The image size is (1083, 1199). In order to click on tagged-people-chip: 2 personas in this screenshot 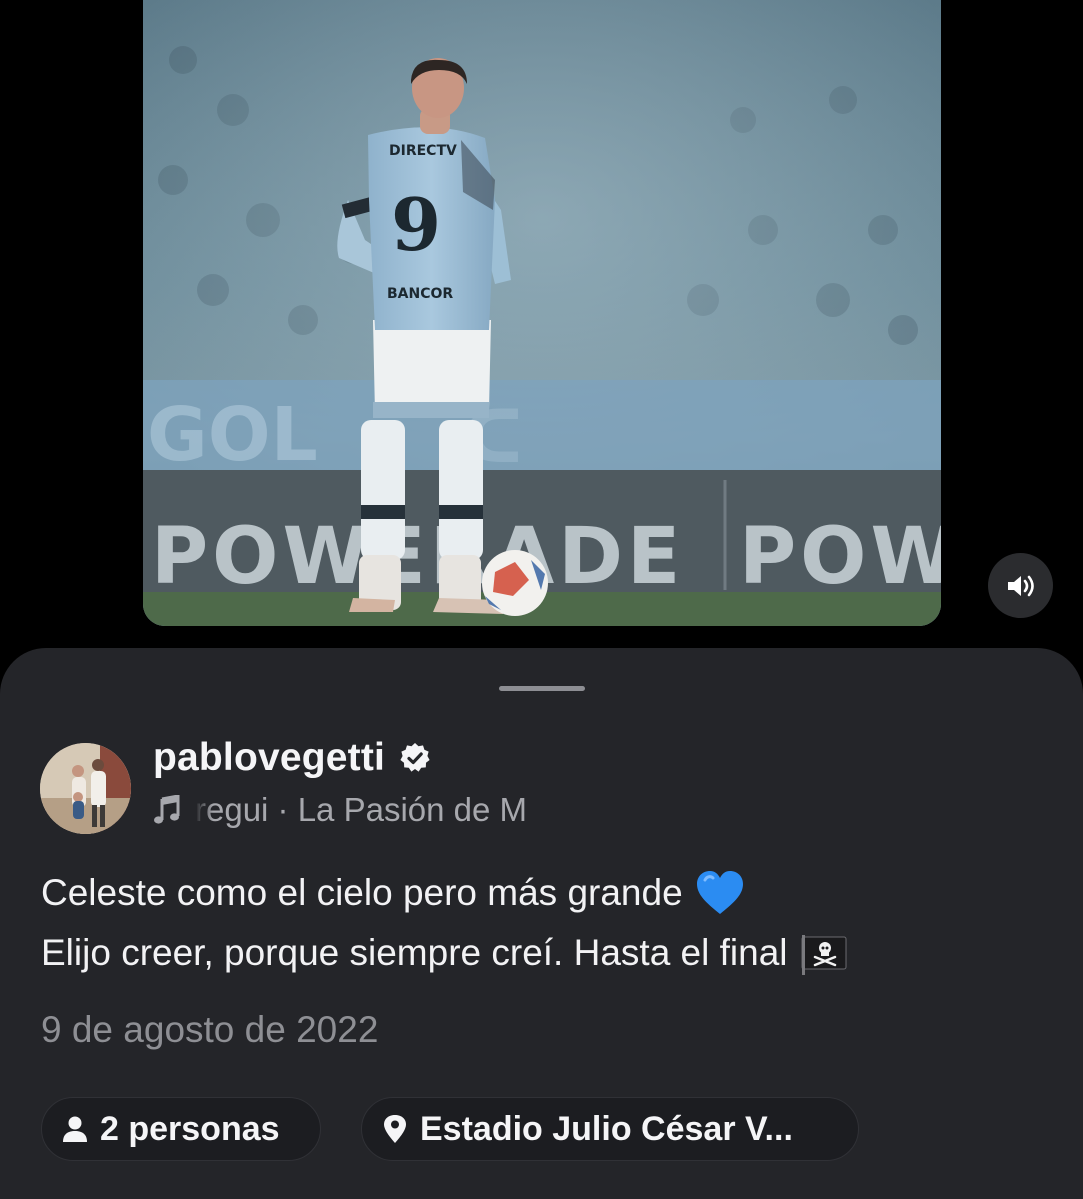, I will do `click(181, 1129)`.